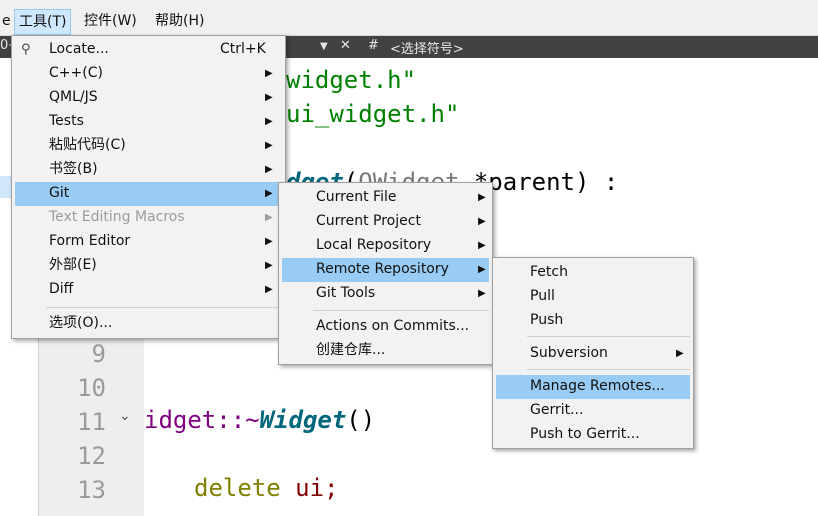 The image size is (818, 516). Describe the element at coordinates (91, 388) in the screenshot. I see `line-number: 10` at that location.